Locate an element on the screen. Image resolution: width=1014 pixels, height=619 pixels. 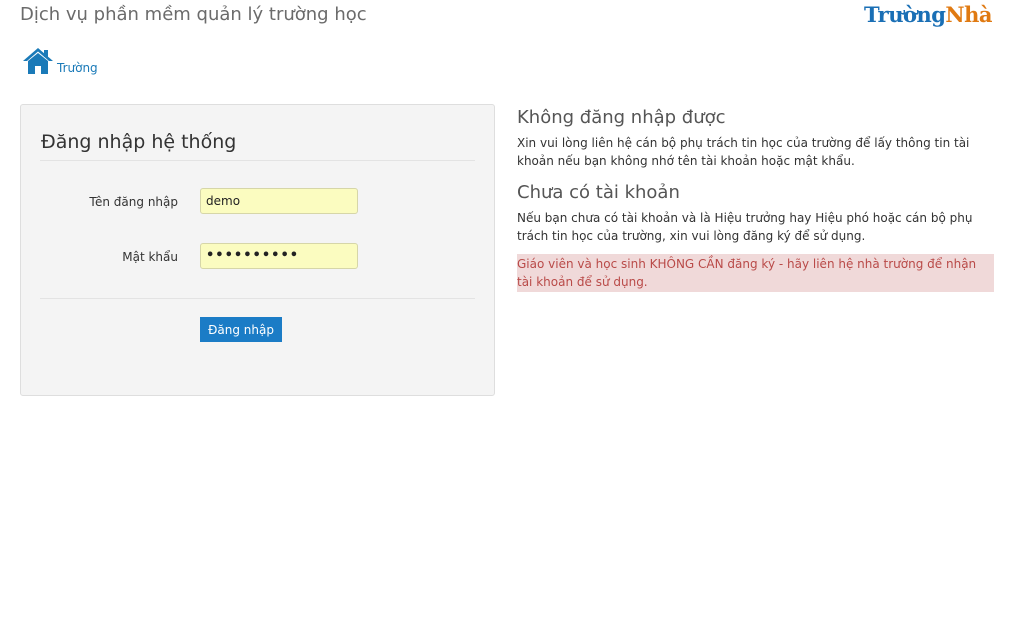
breadcrumb: Trường is located at coordinates (60, 61).